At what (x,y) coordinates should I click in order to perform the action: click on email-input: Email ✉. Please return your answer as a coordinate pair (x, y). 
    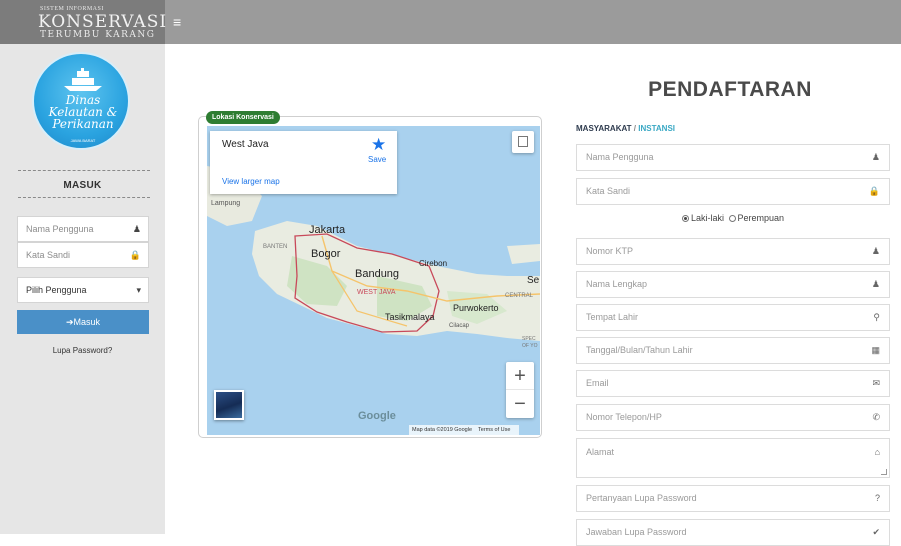
    Looking at the image, I should click on (733, 383).